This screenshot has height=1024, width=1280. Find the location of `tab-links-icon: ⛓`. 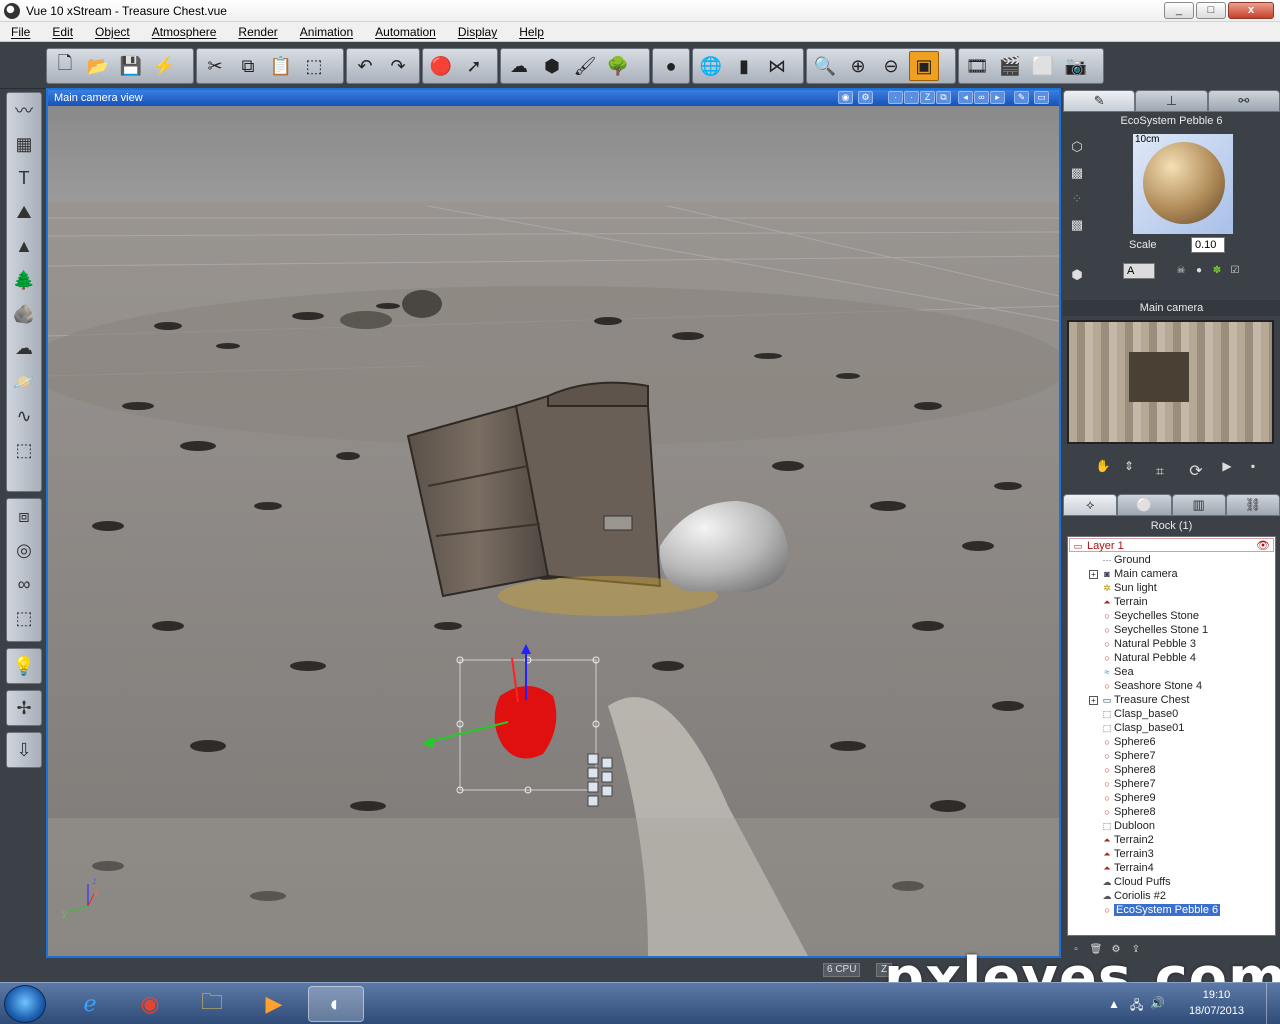

tab-links-icon: ⛓ is located at coordinates (1252, 505).